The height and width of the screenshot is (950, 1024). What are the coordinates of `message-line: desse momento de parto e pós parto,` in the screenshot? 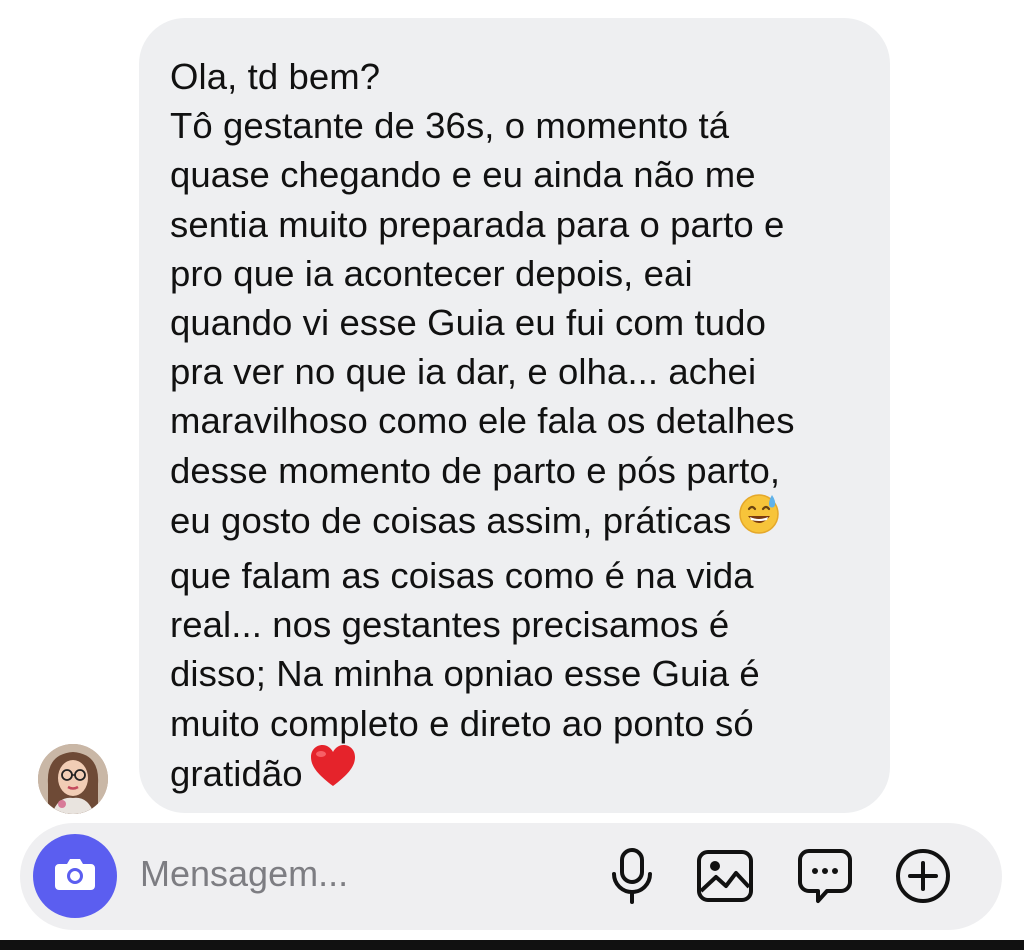 It's located at (475, 470).